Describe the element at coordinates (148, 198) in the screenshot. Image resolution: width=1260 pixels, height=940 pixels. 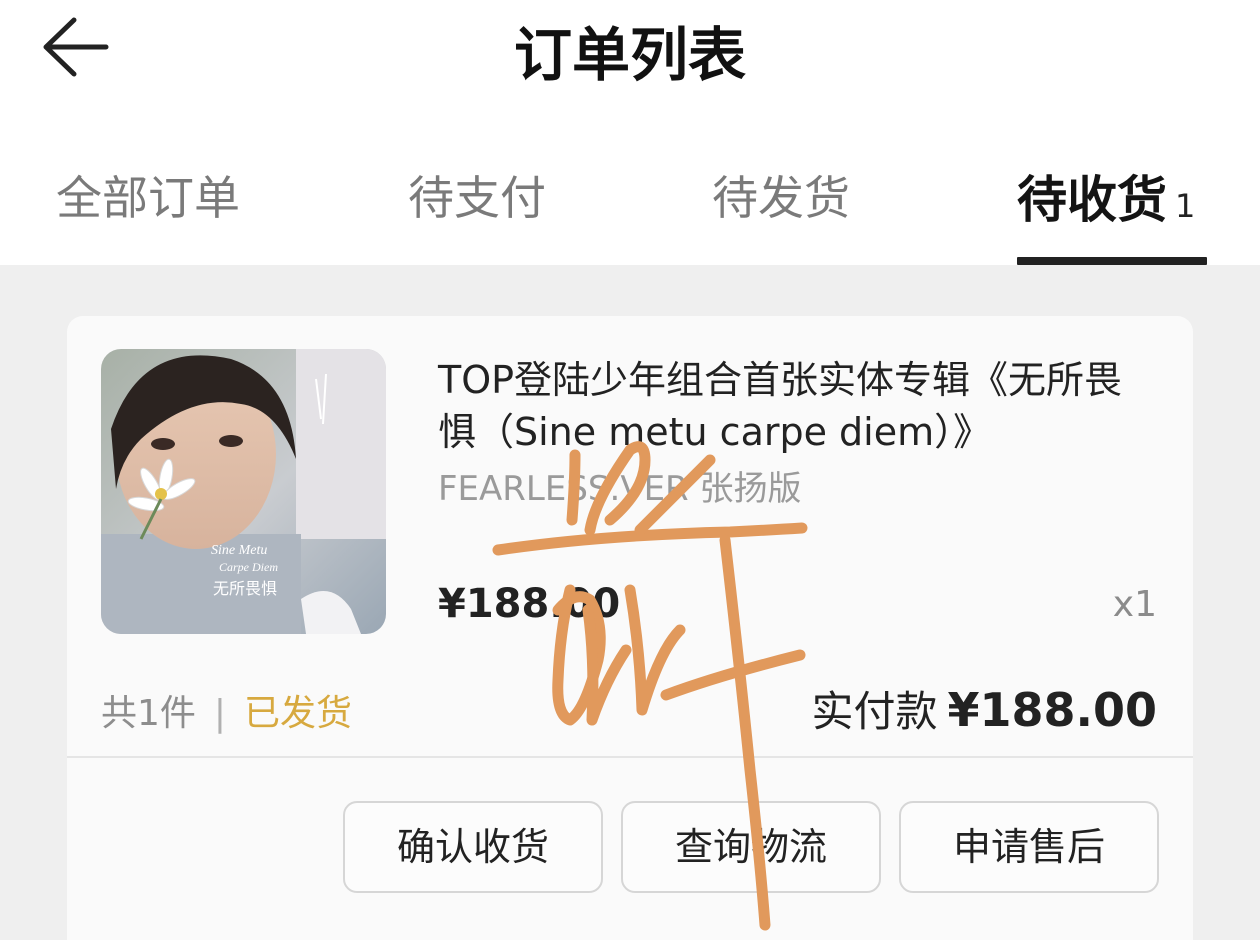
I see `tab-label: 全部订单` at that location.